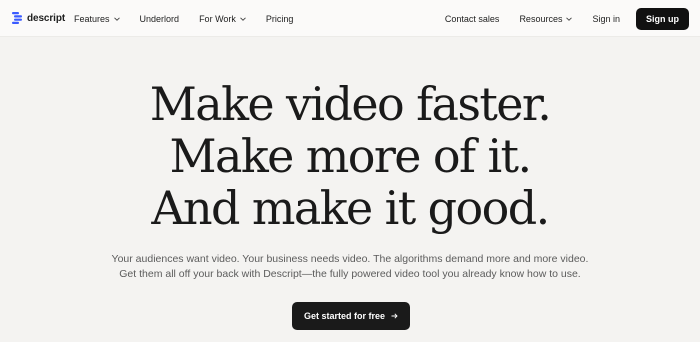 This screenshot has height=342, width=700. I want to click on nav-left: Features Underlord For Work Pricing, so click(193, 18).